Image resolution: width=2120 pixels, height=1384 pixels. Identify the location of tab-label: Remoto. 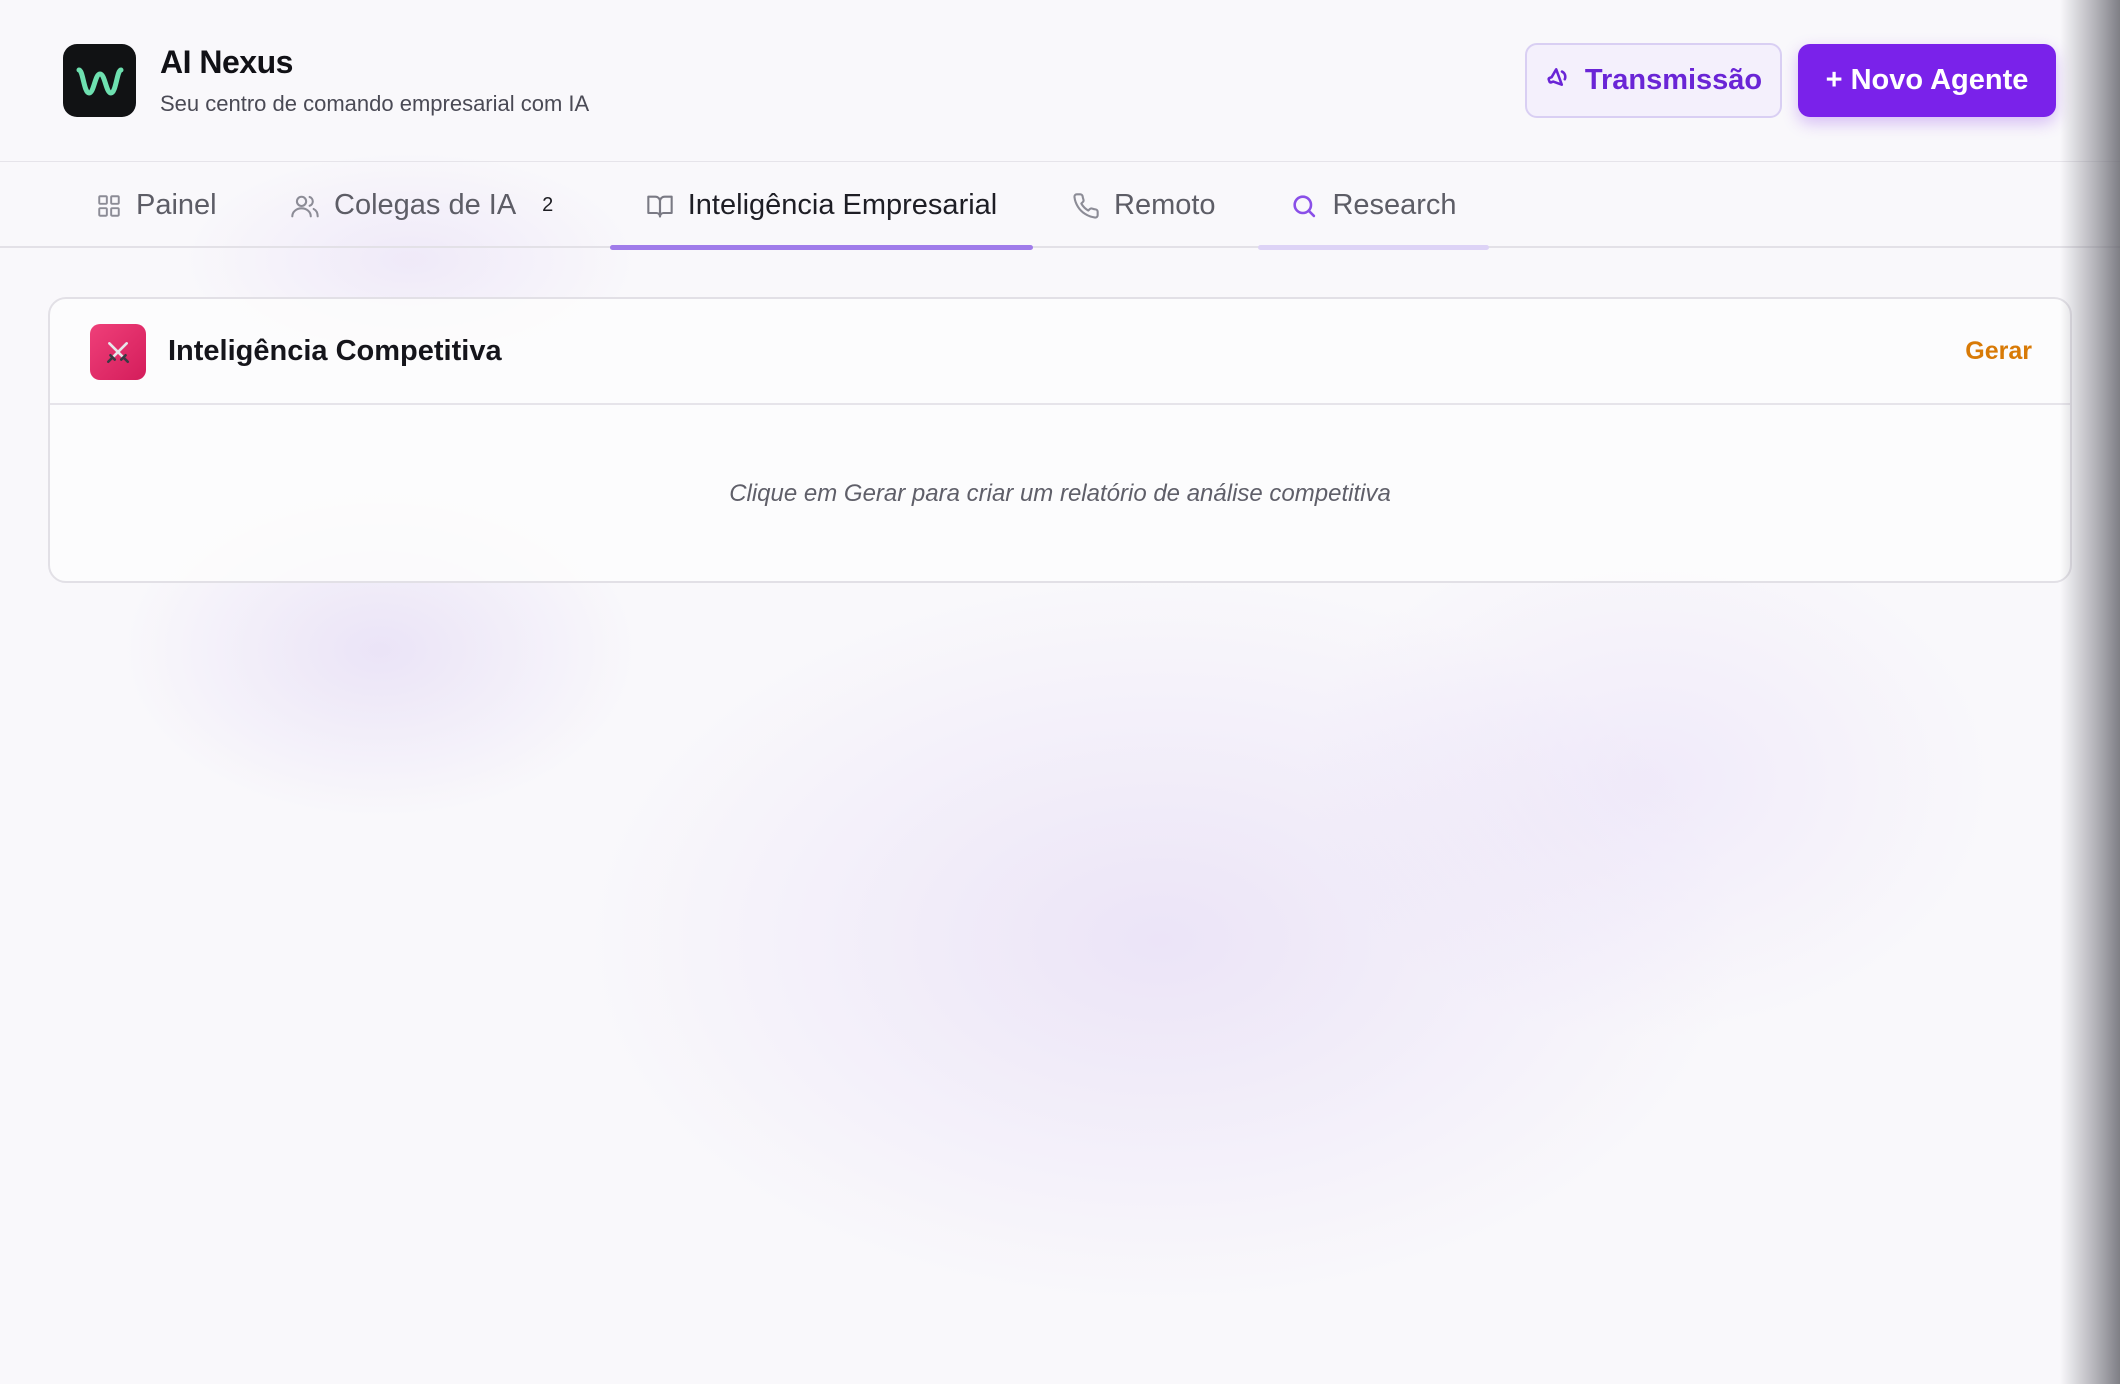
(1165, 205).